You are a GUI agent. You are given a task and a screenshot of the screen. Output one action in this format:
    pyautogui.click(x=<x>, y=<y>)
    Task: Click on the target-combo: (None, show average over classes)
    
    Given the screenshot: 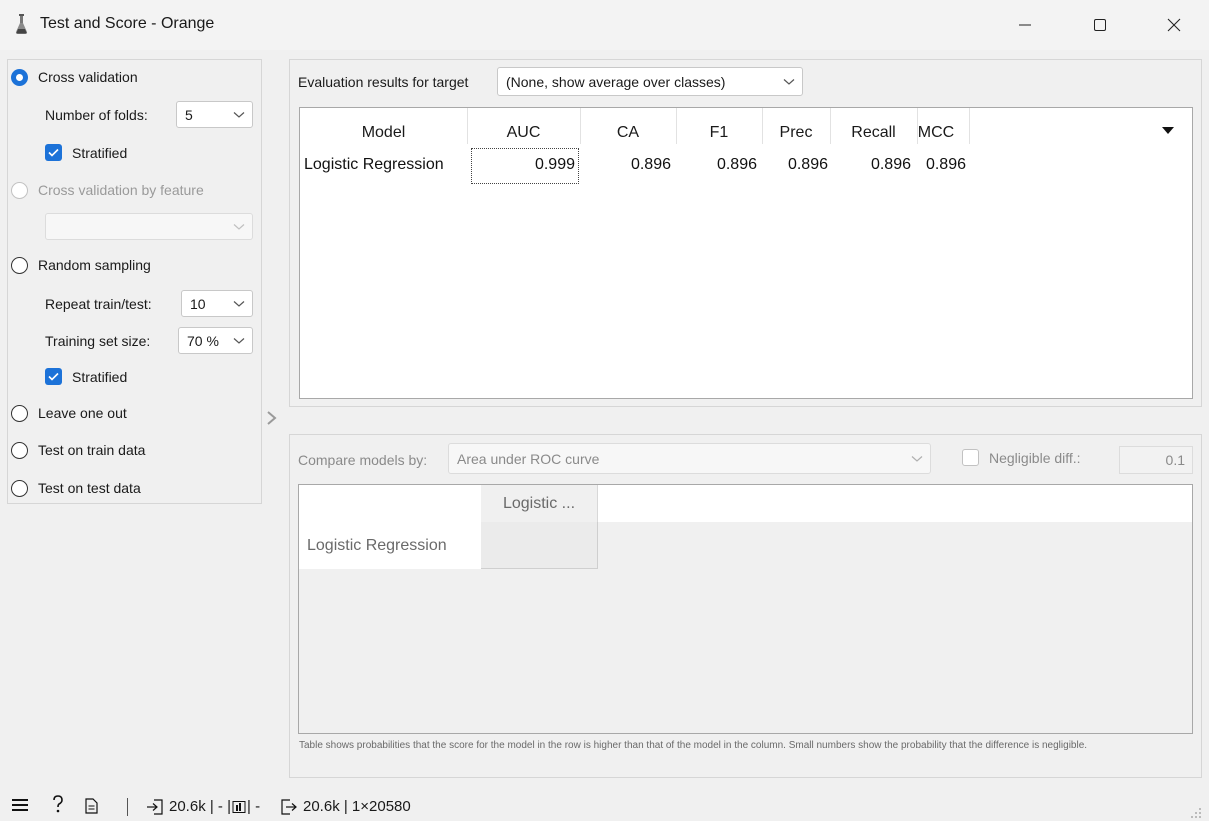 What is the action you would take?
    pyautogui.click(x=650, y=81)
    